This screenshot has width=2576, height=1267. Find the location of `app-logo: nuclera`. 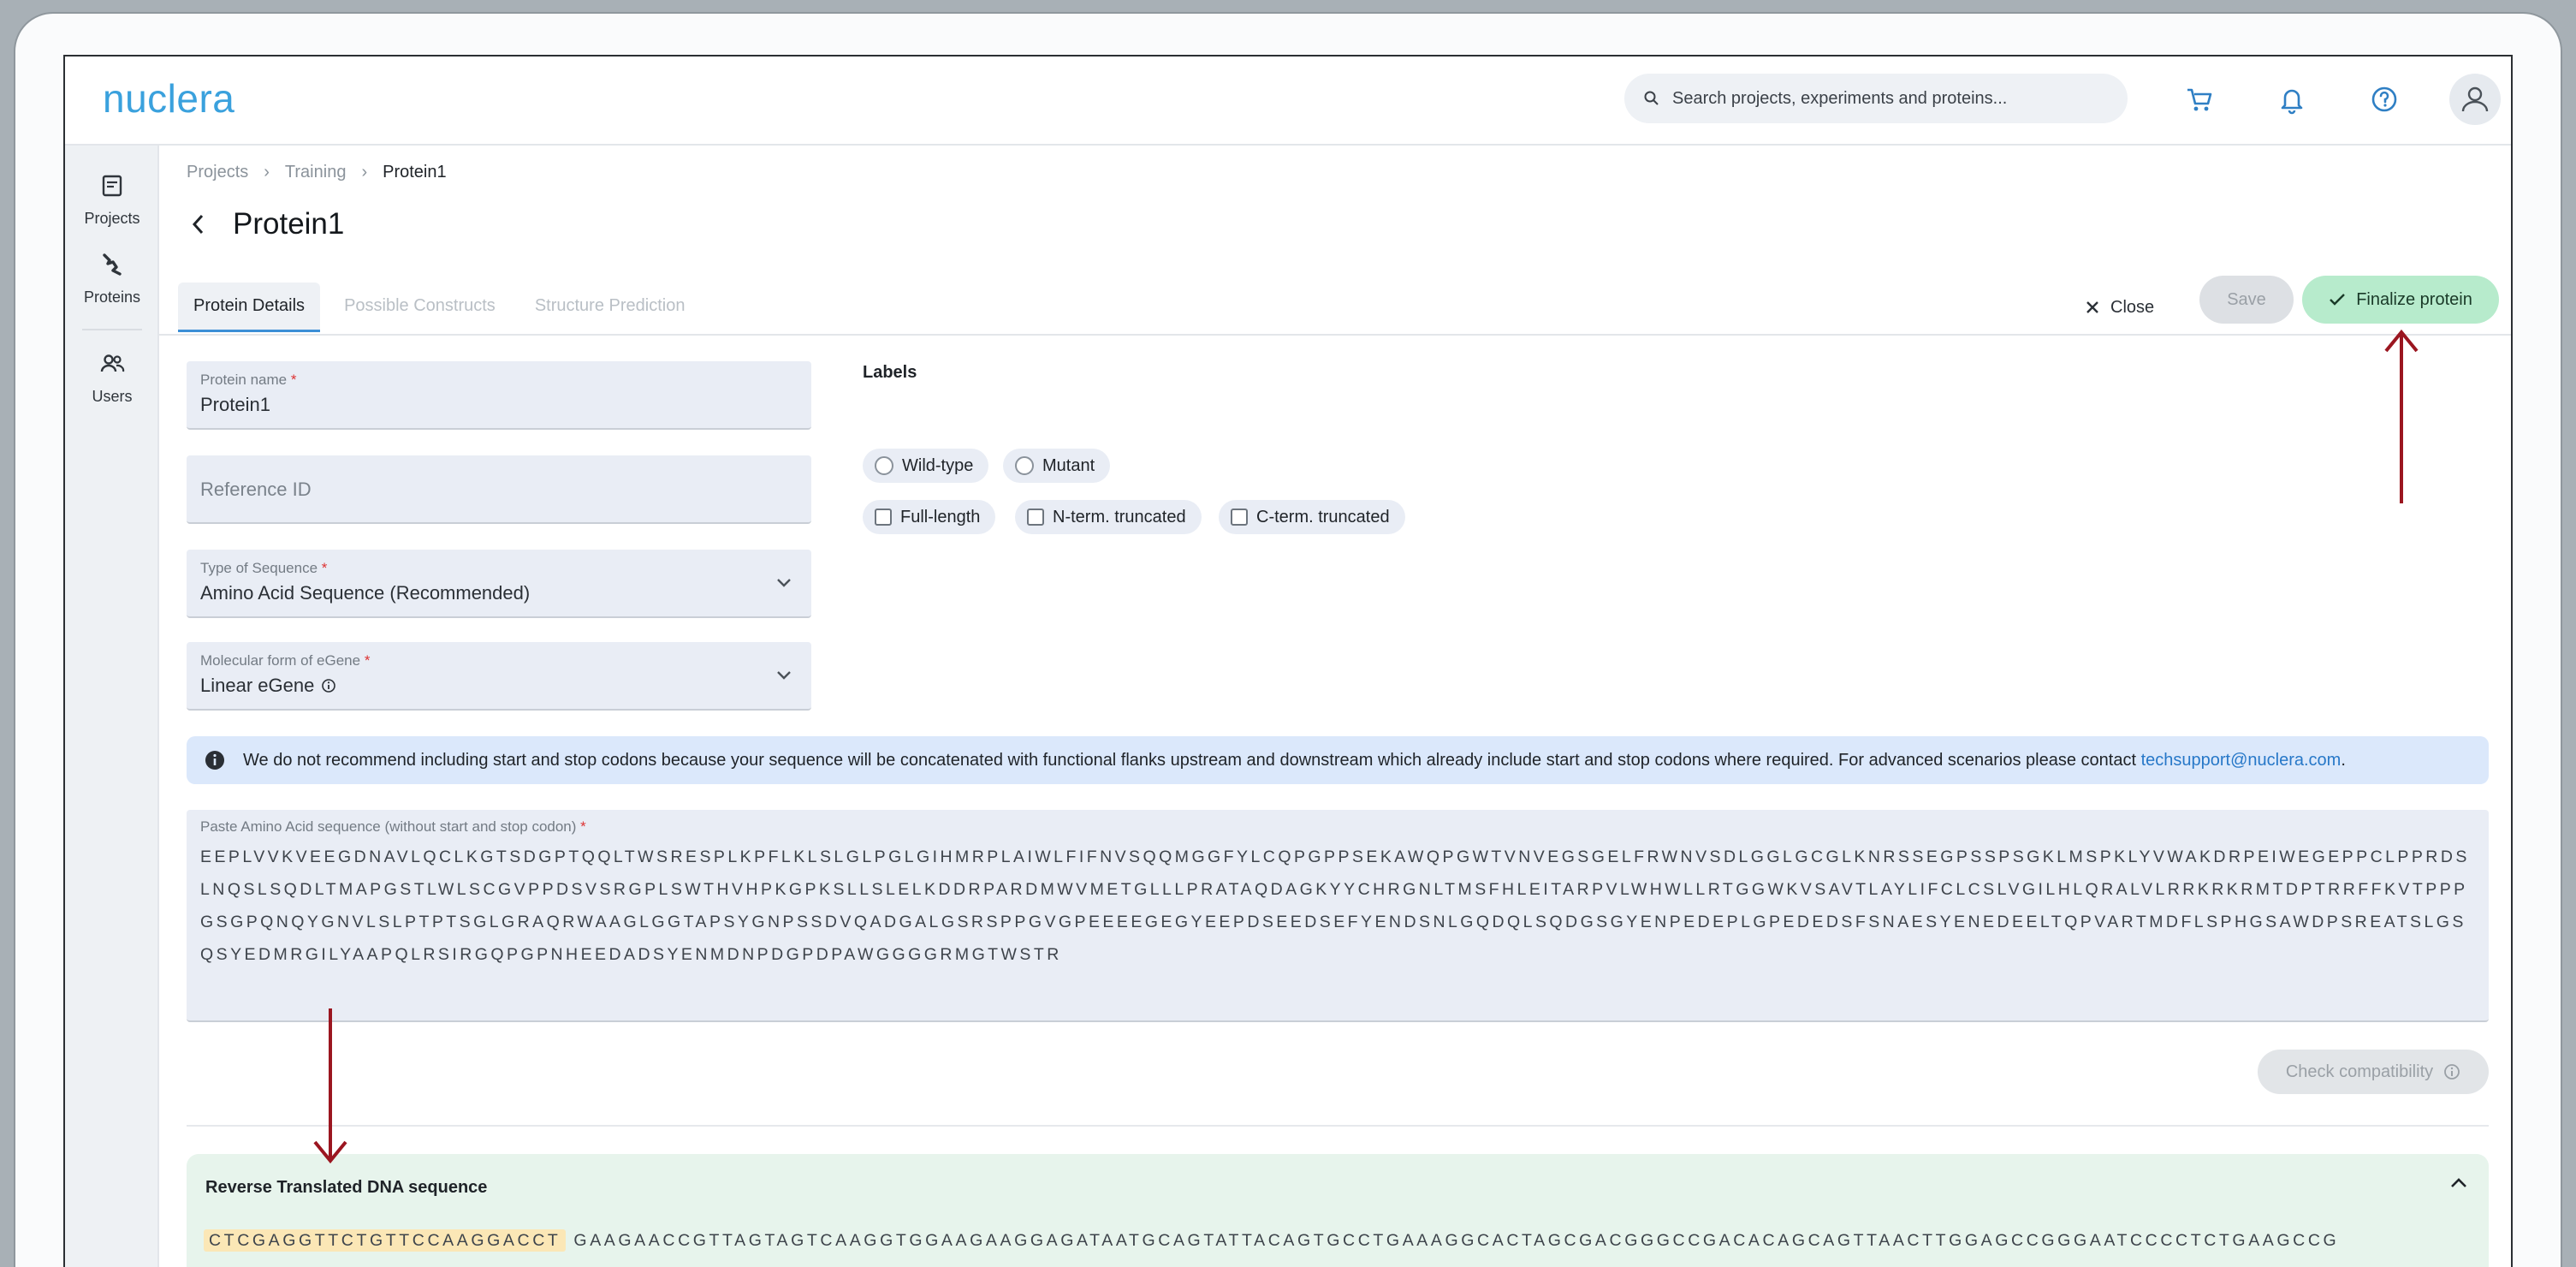

app-logo: nuclera is located at coordinates (168, 98).